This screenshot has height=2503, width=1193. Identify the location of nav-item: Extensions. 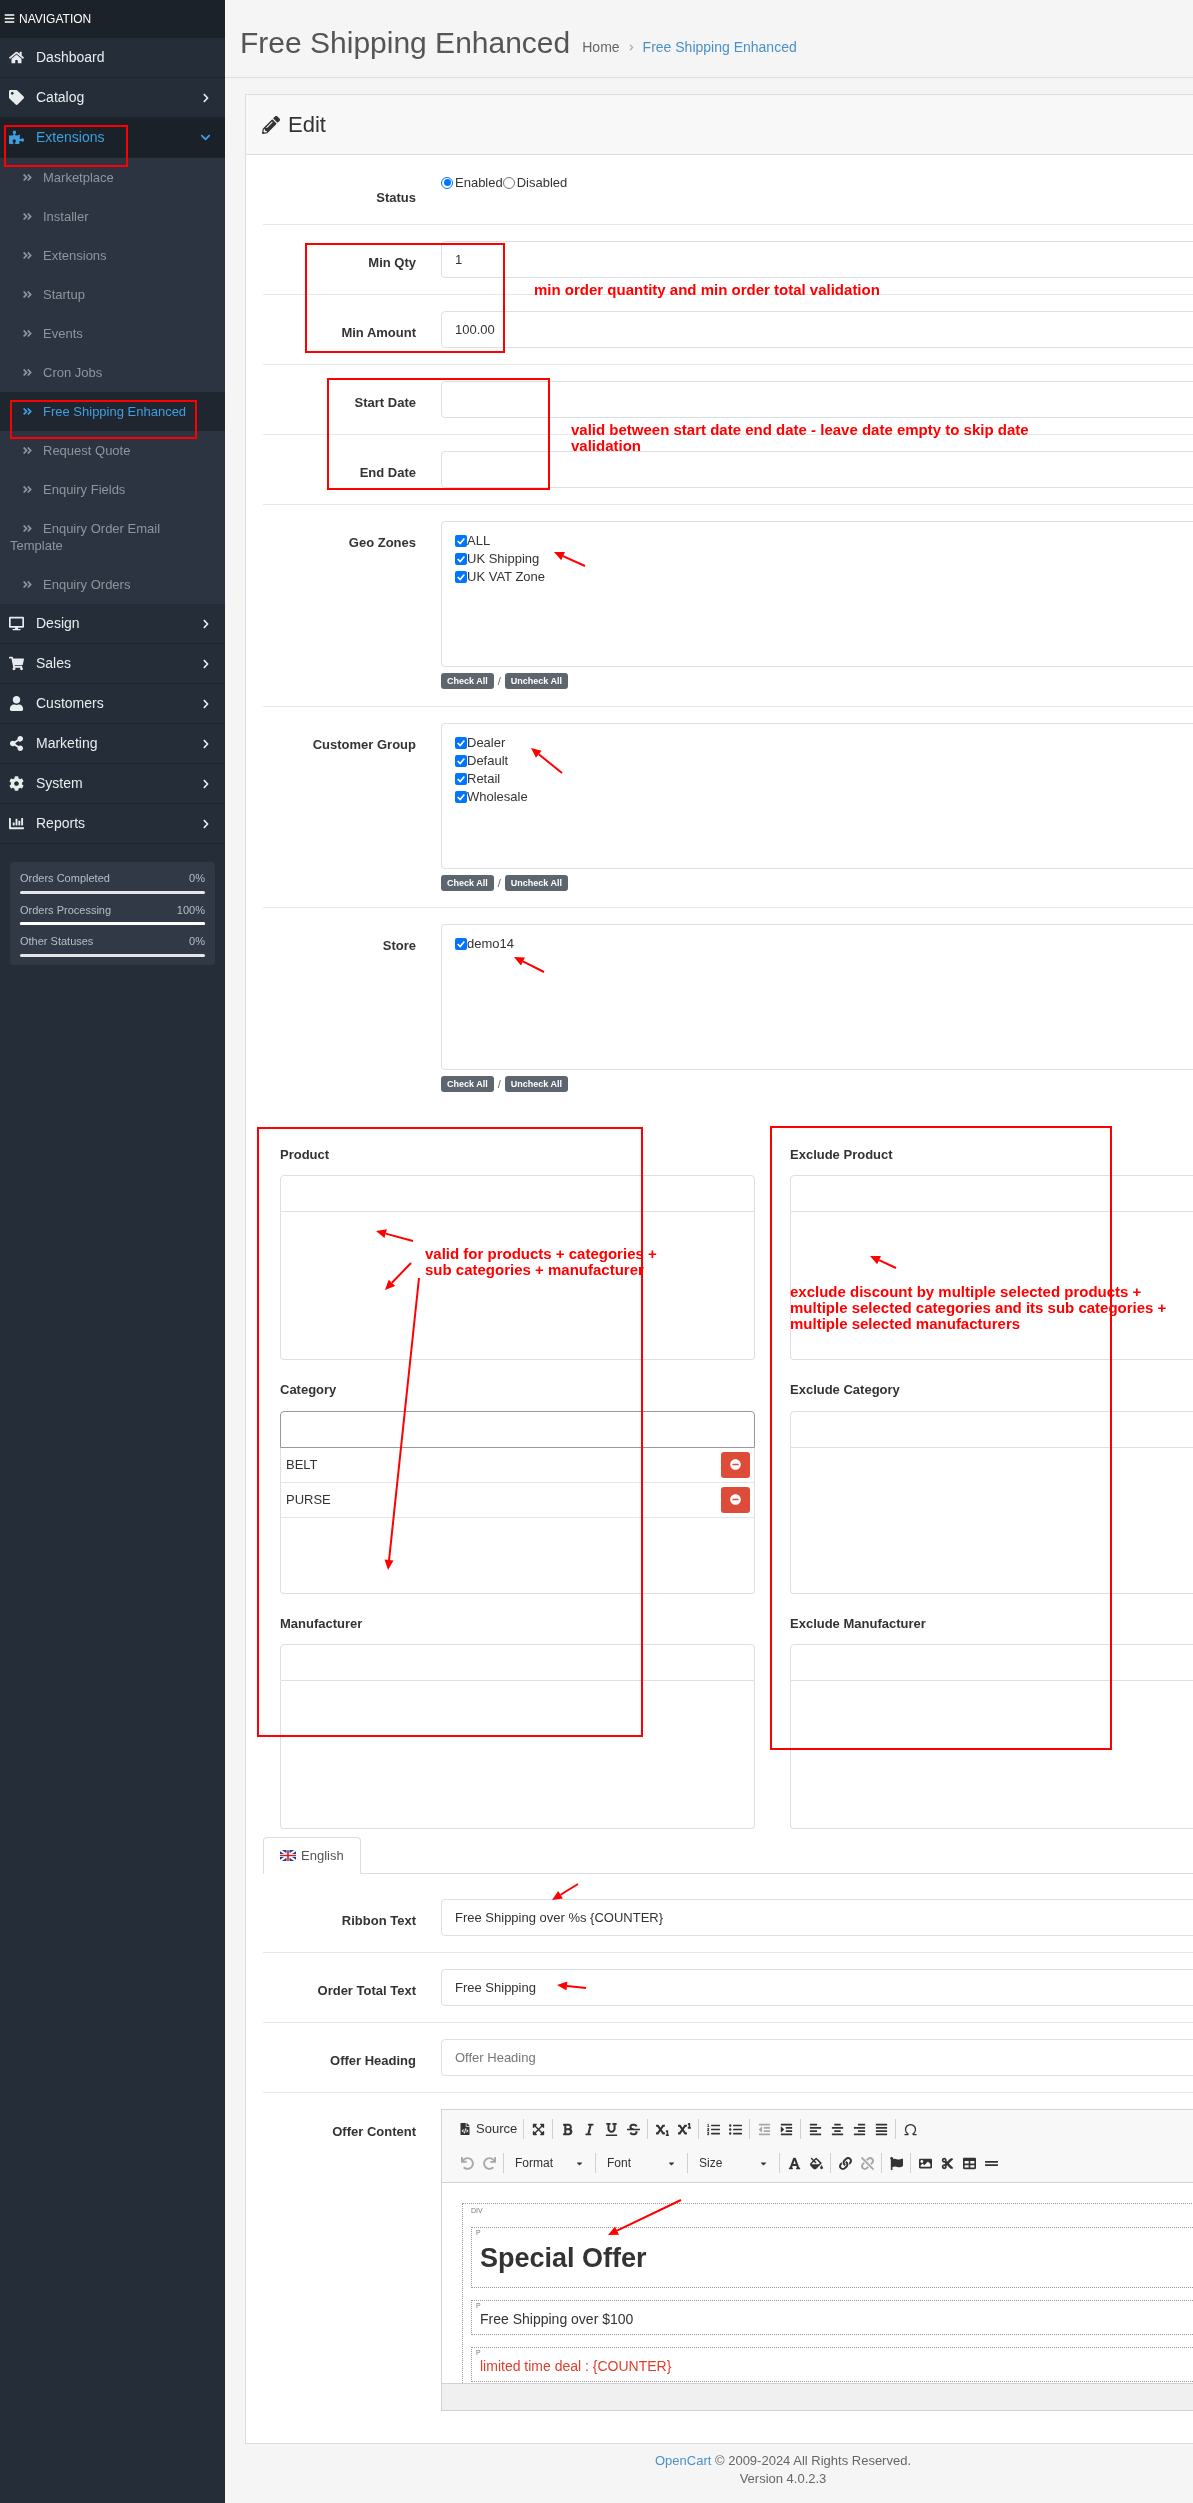
(112, 138).